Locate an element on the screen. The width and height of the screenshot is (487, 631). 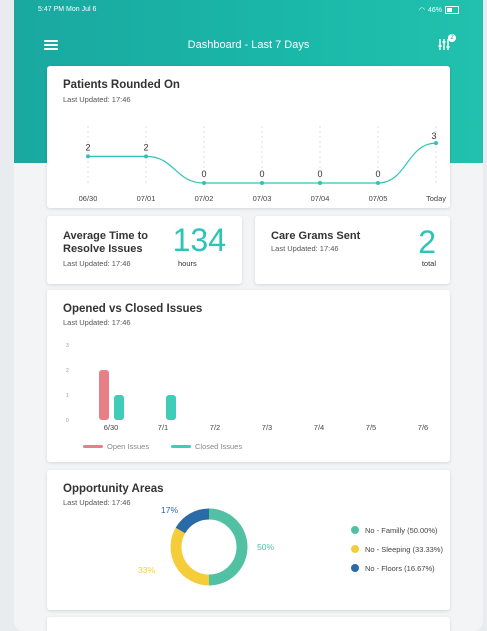
filter-button: 2 is located at coordinates (446, 43).